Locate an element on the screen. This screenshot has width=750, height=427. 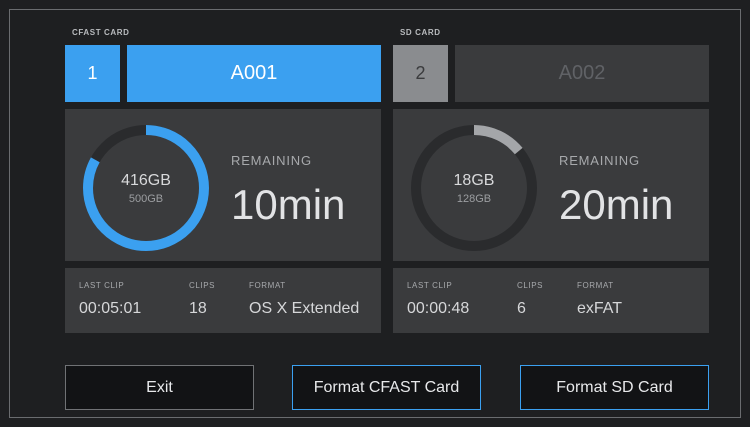
ring-capacity: 416GB 500GB is located at coordinates (146, 188).